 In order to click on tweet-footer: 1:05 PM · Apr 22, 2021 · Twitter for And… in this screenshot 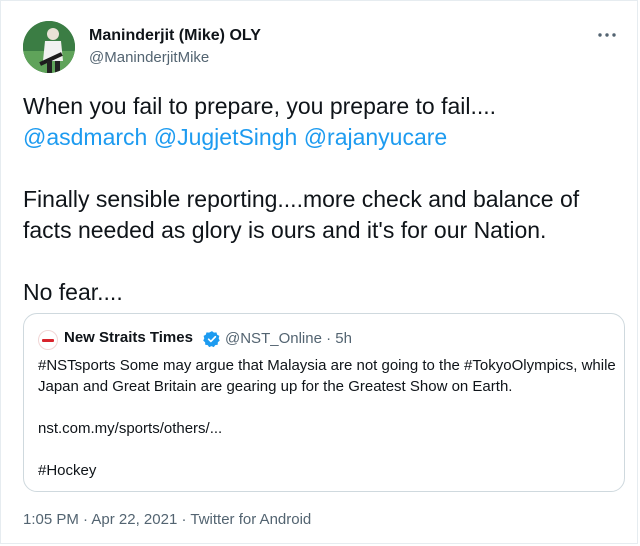, I will do `click(167, 519)`.